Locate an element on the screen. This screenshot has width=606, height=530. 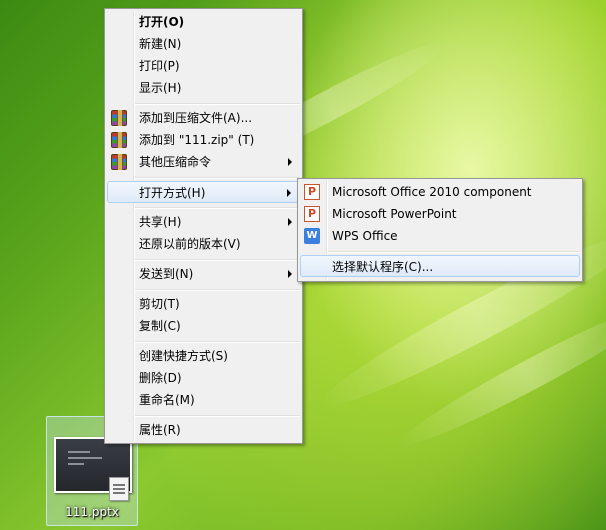
menu-item-open-with: 打开方式(H) is located at coordinates (203, 192).